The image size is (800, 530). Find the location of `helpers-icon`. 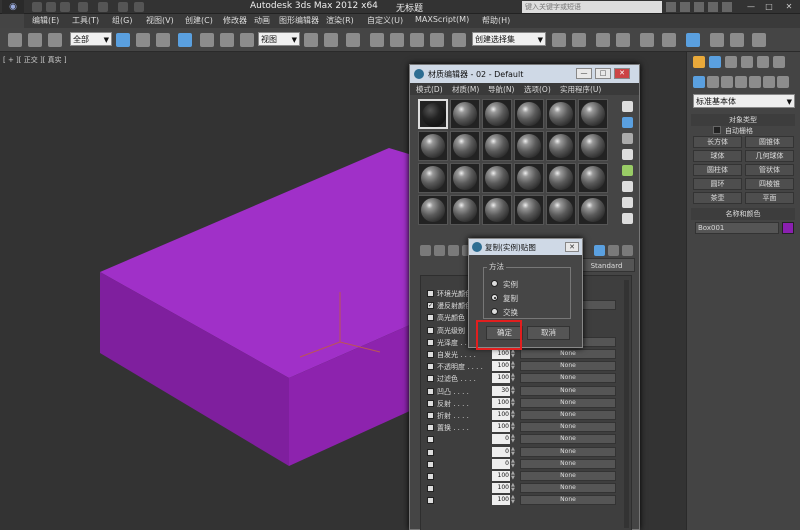

helpers-icon is located at coordinates (755, 82).